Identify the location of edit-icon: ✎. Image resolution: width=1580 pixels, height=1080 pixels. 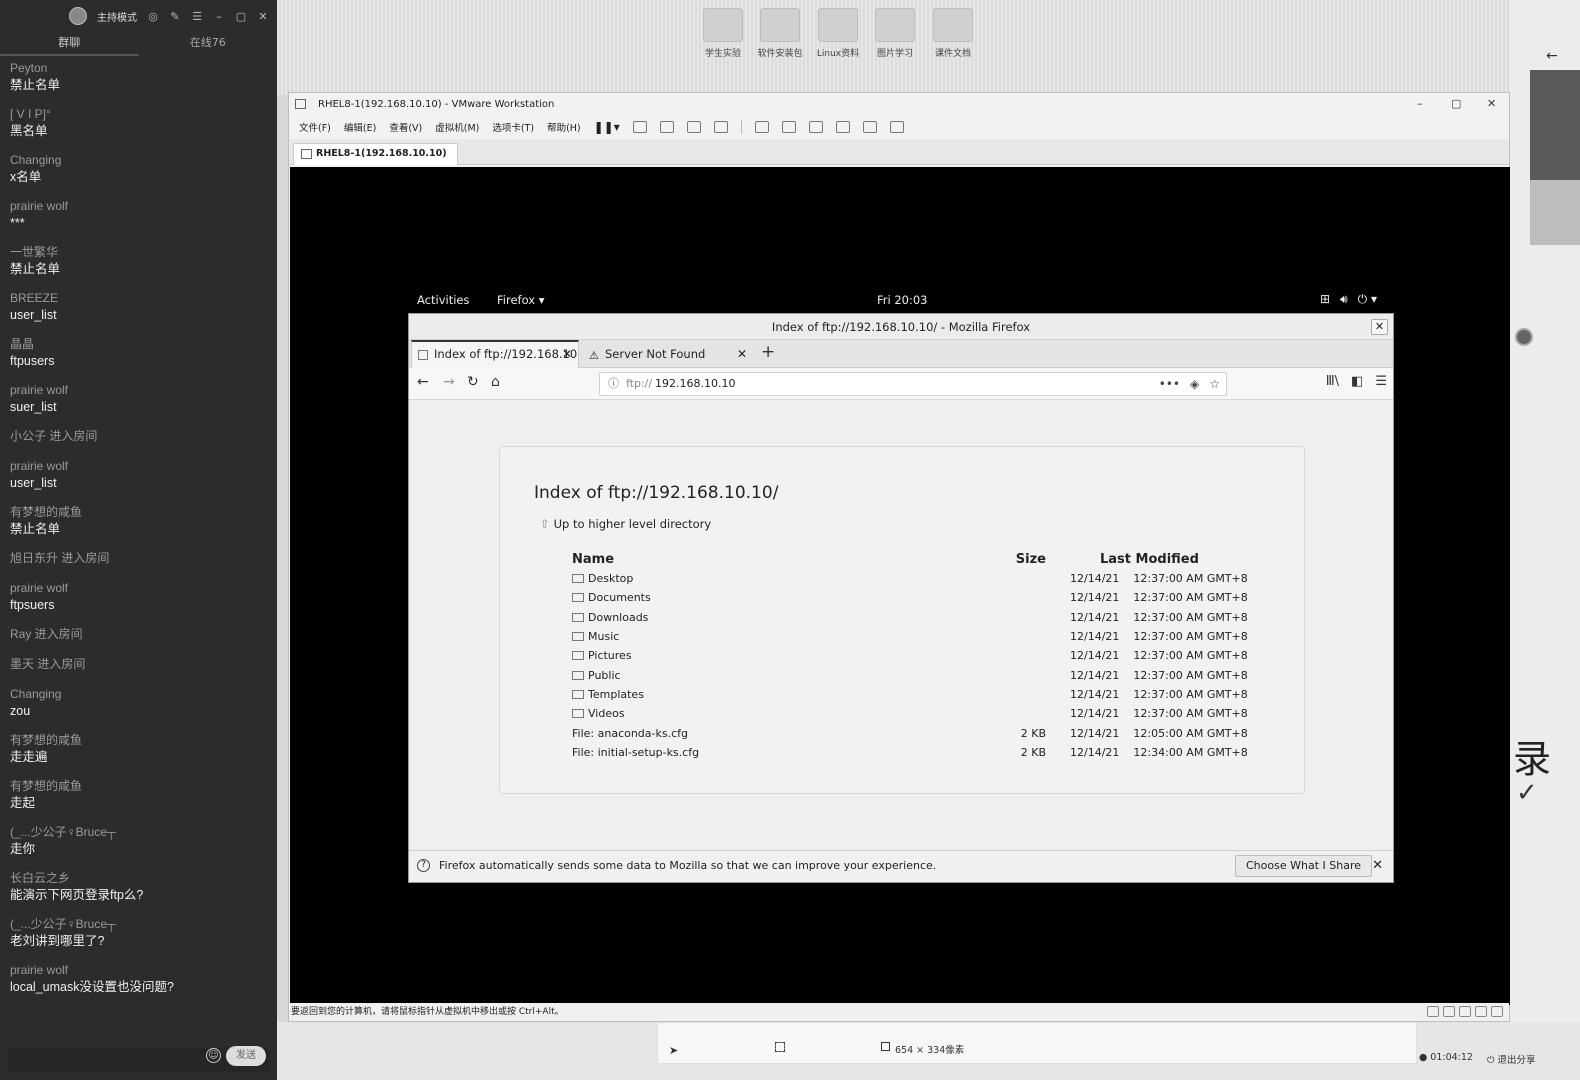
(175, 16).